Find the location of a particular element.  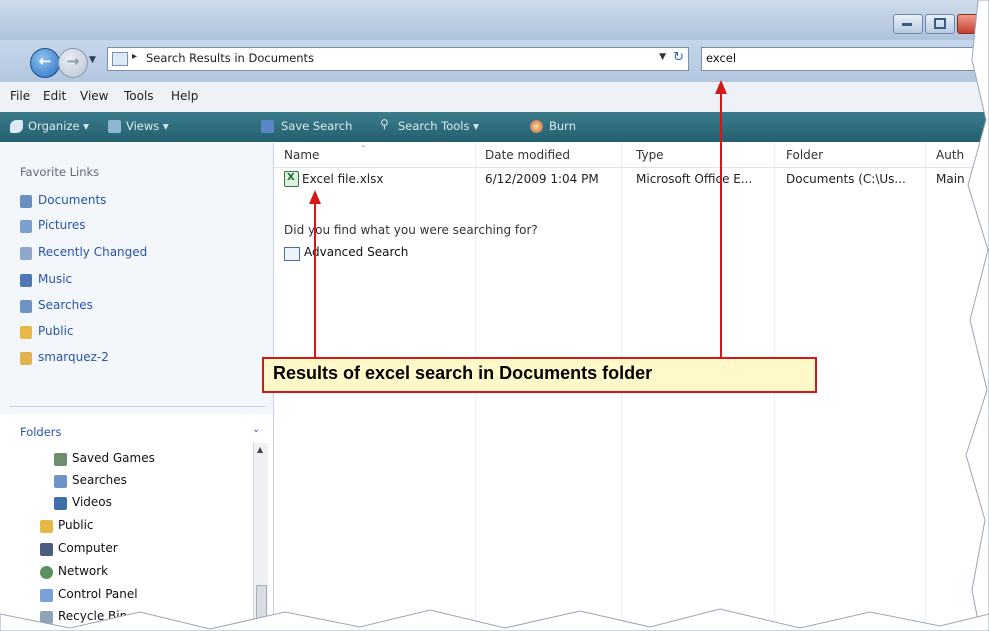

torn-bottom-edge is located at coordinates (494, 619).